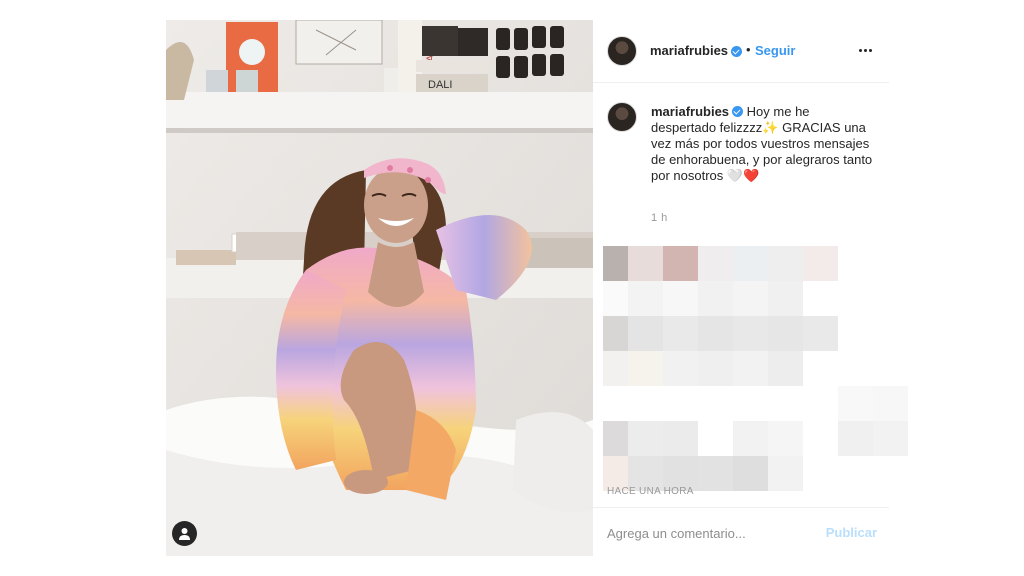 This screenshot has height=576, width=1024. Describe the element at coordinates (707, 533) in the screenshot. I see `comment-input` at that location.